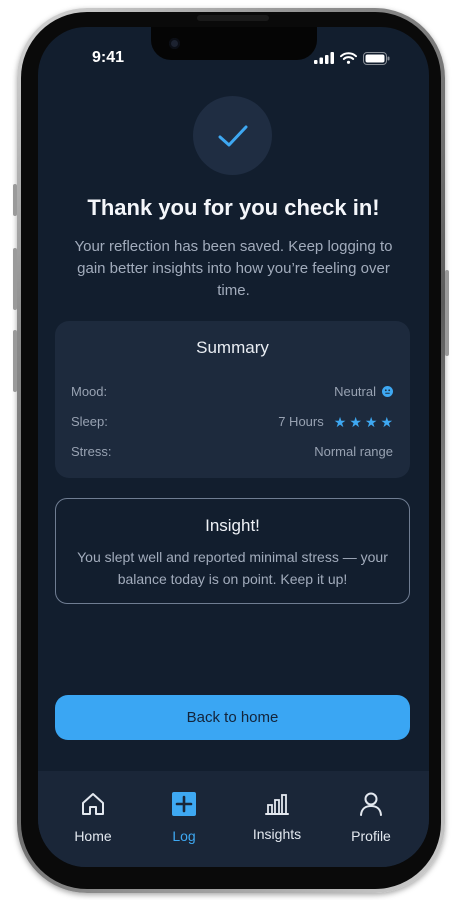 The image size is (467, 900). Describe the element at coordinates (93, 836) in the screenshot. I see `tab-home-label: Home` at that location.